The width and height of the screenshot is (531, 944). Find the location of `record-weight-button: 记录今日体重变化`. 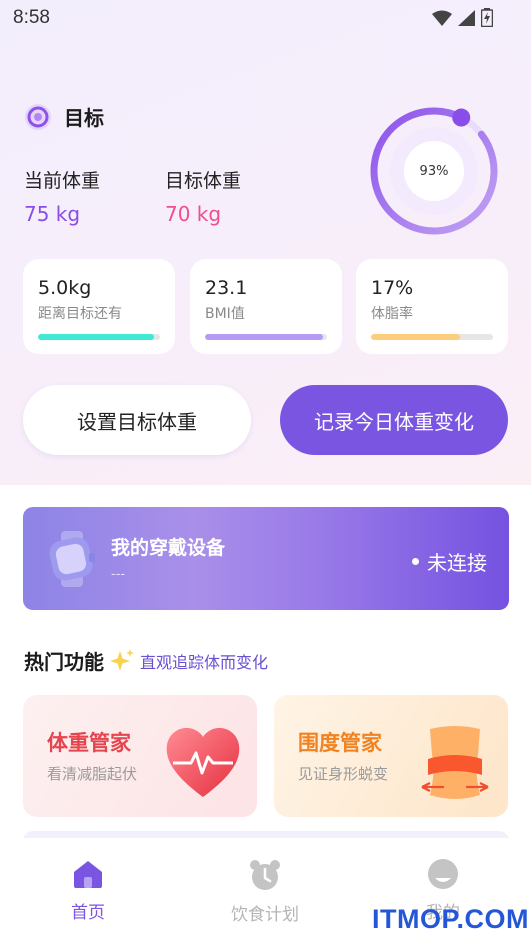

record-weight-button: 记录今日体重变化 is located at coordinates (394, 420).